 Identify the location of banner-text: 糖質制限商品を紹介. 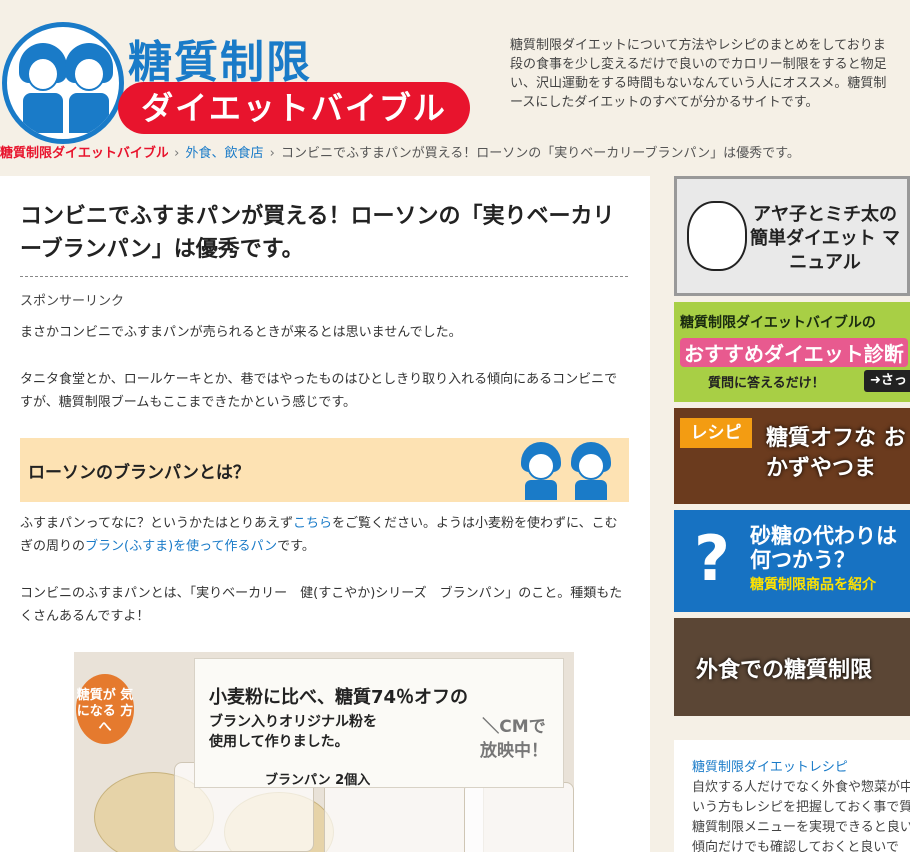
(813, 585).